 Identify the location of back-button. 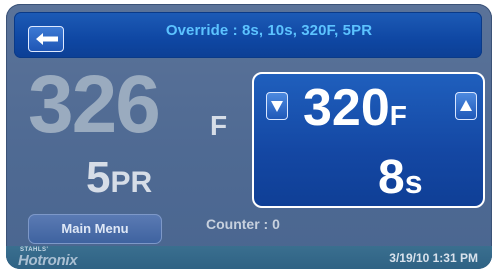
(46, 39).